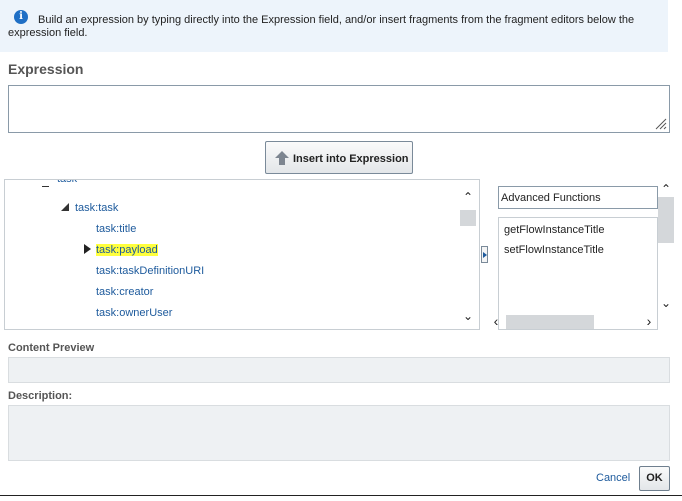 Image resolution: width=682 pixels, height=501 pixels. Describe the element at coordinates (282, 158) in the screenshot. I see `up-arrow-icon` at that location.